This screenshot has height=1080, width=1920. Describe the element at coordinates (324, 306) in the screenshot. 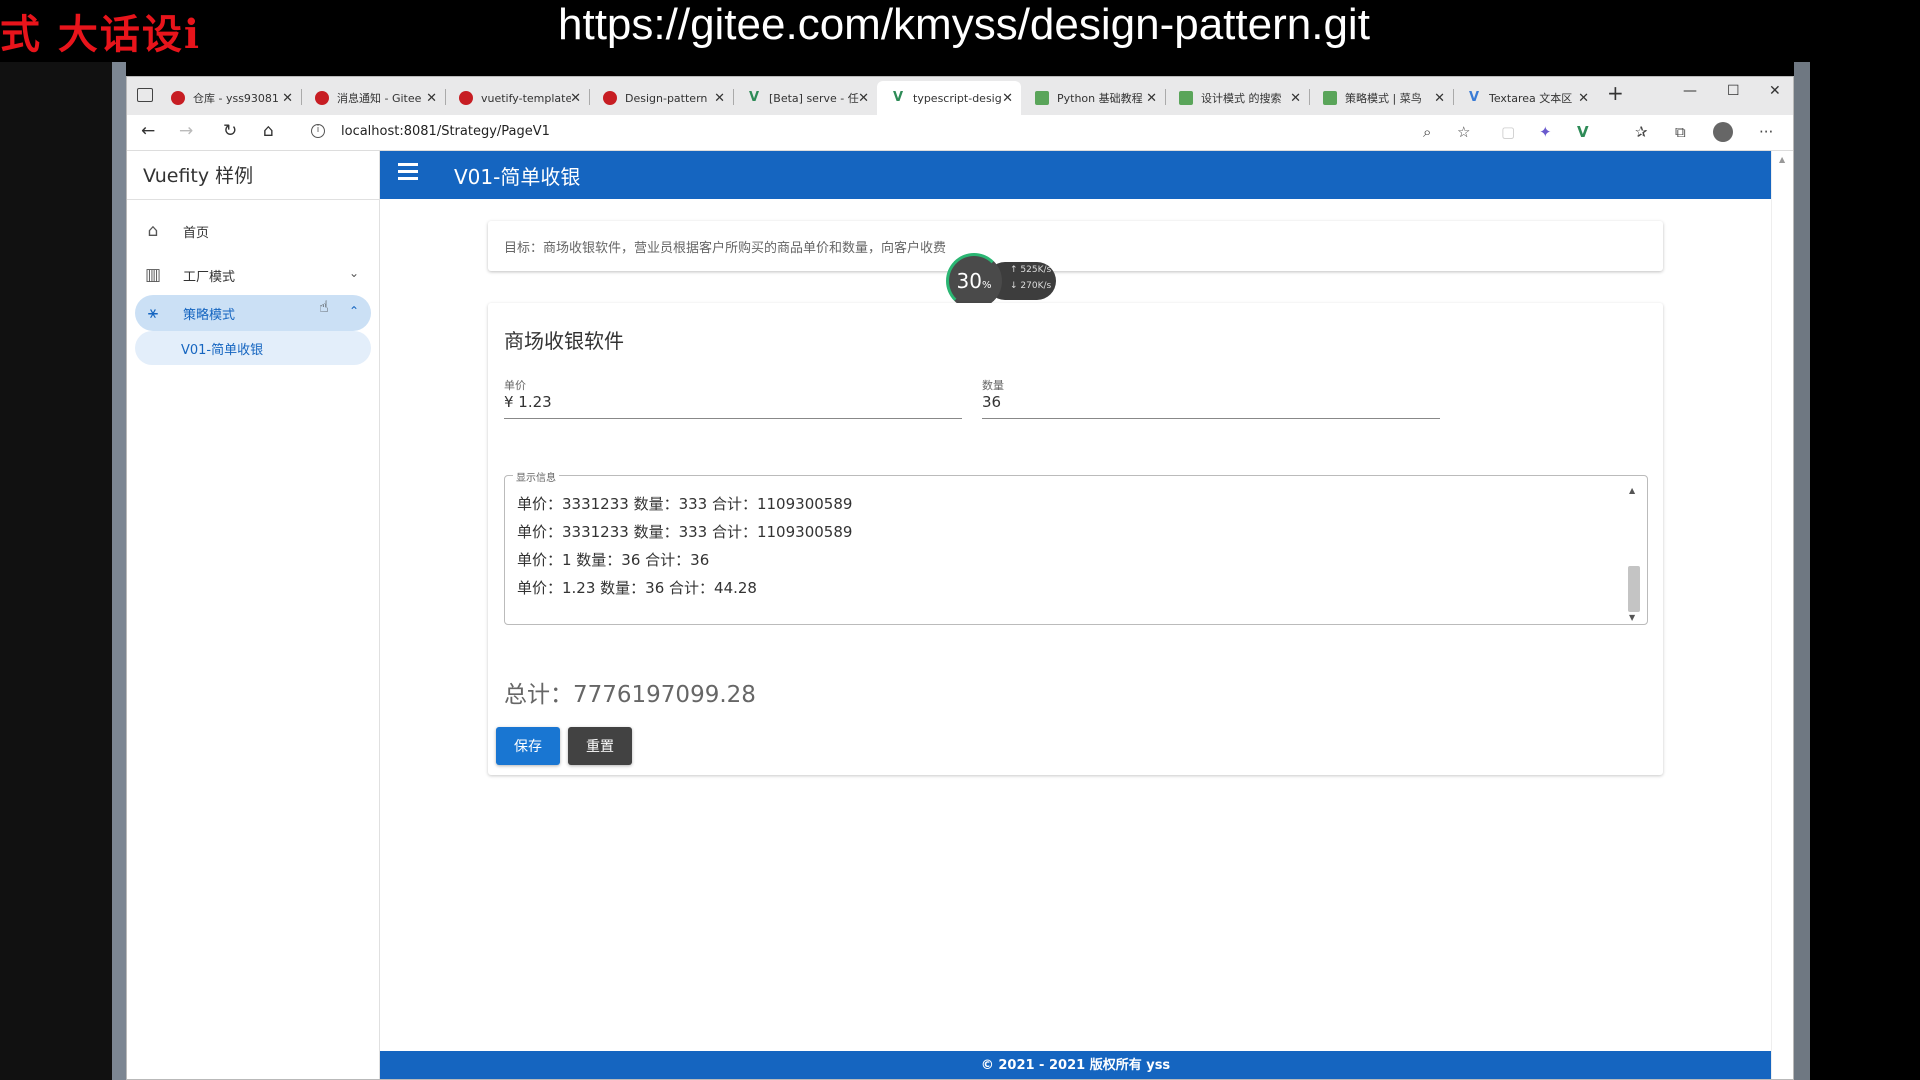

I see `hand-cursor-icon: ☝` at that location.